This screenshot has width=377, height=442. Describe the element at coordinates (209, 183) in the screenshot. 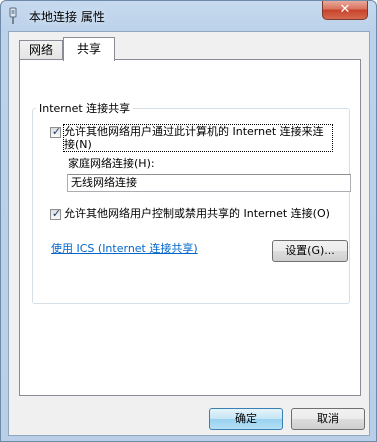

I see `home-network-field: 无线网络连接` at that location.